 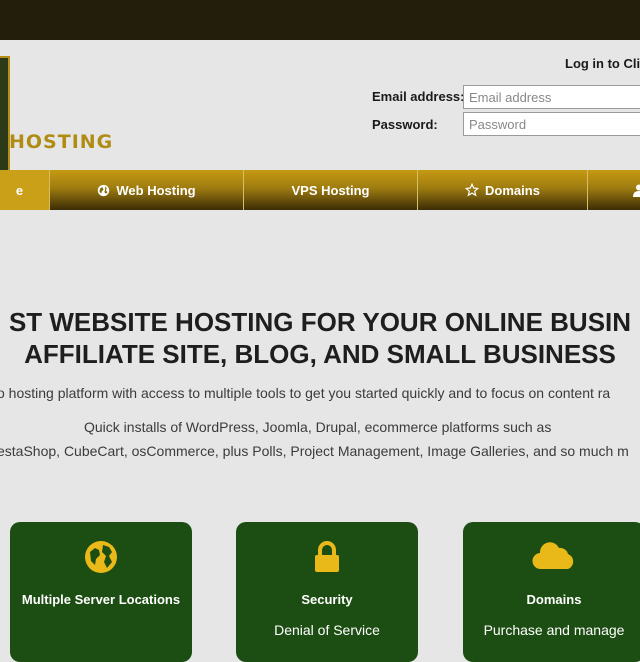 What do you see at coordinates (551, 97) in the screenshot?
I see `email-field` at bounding box center [551, 97].